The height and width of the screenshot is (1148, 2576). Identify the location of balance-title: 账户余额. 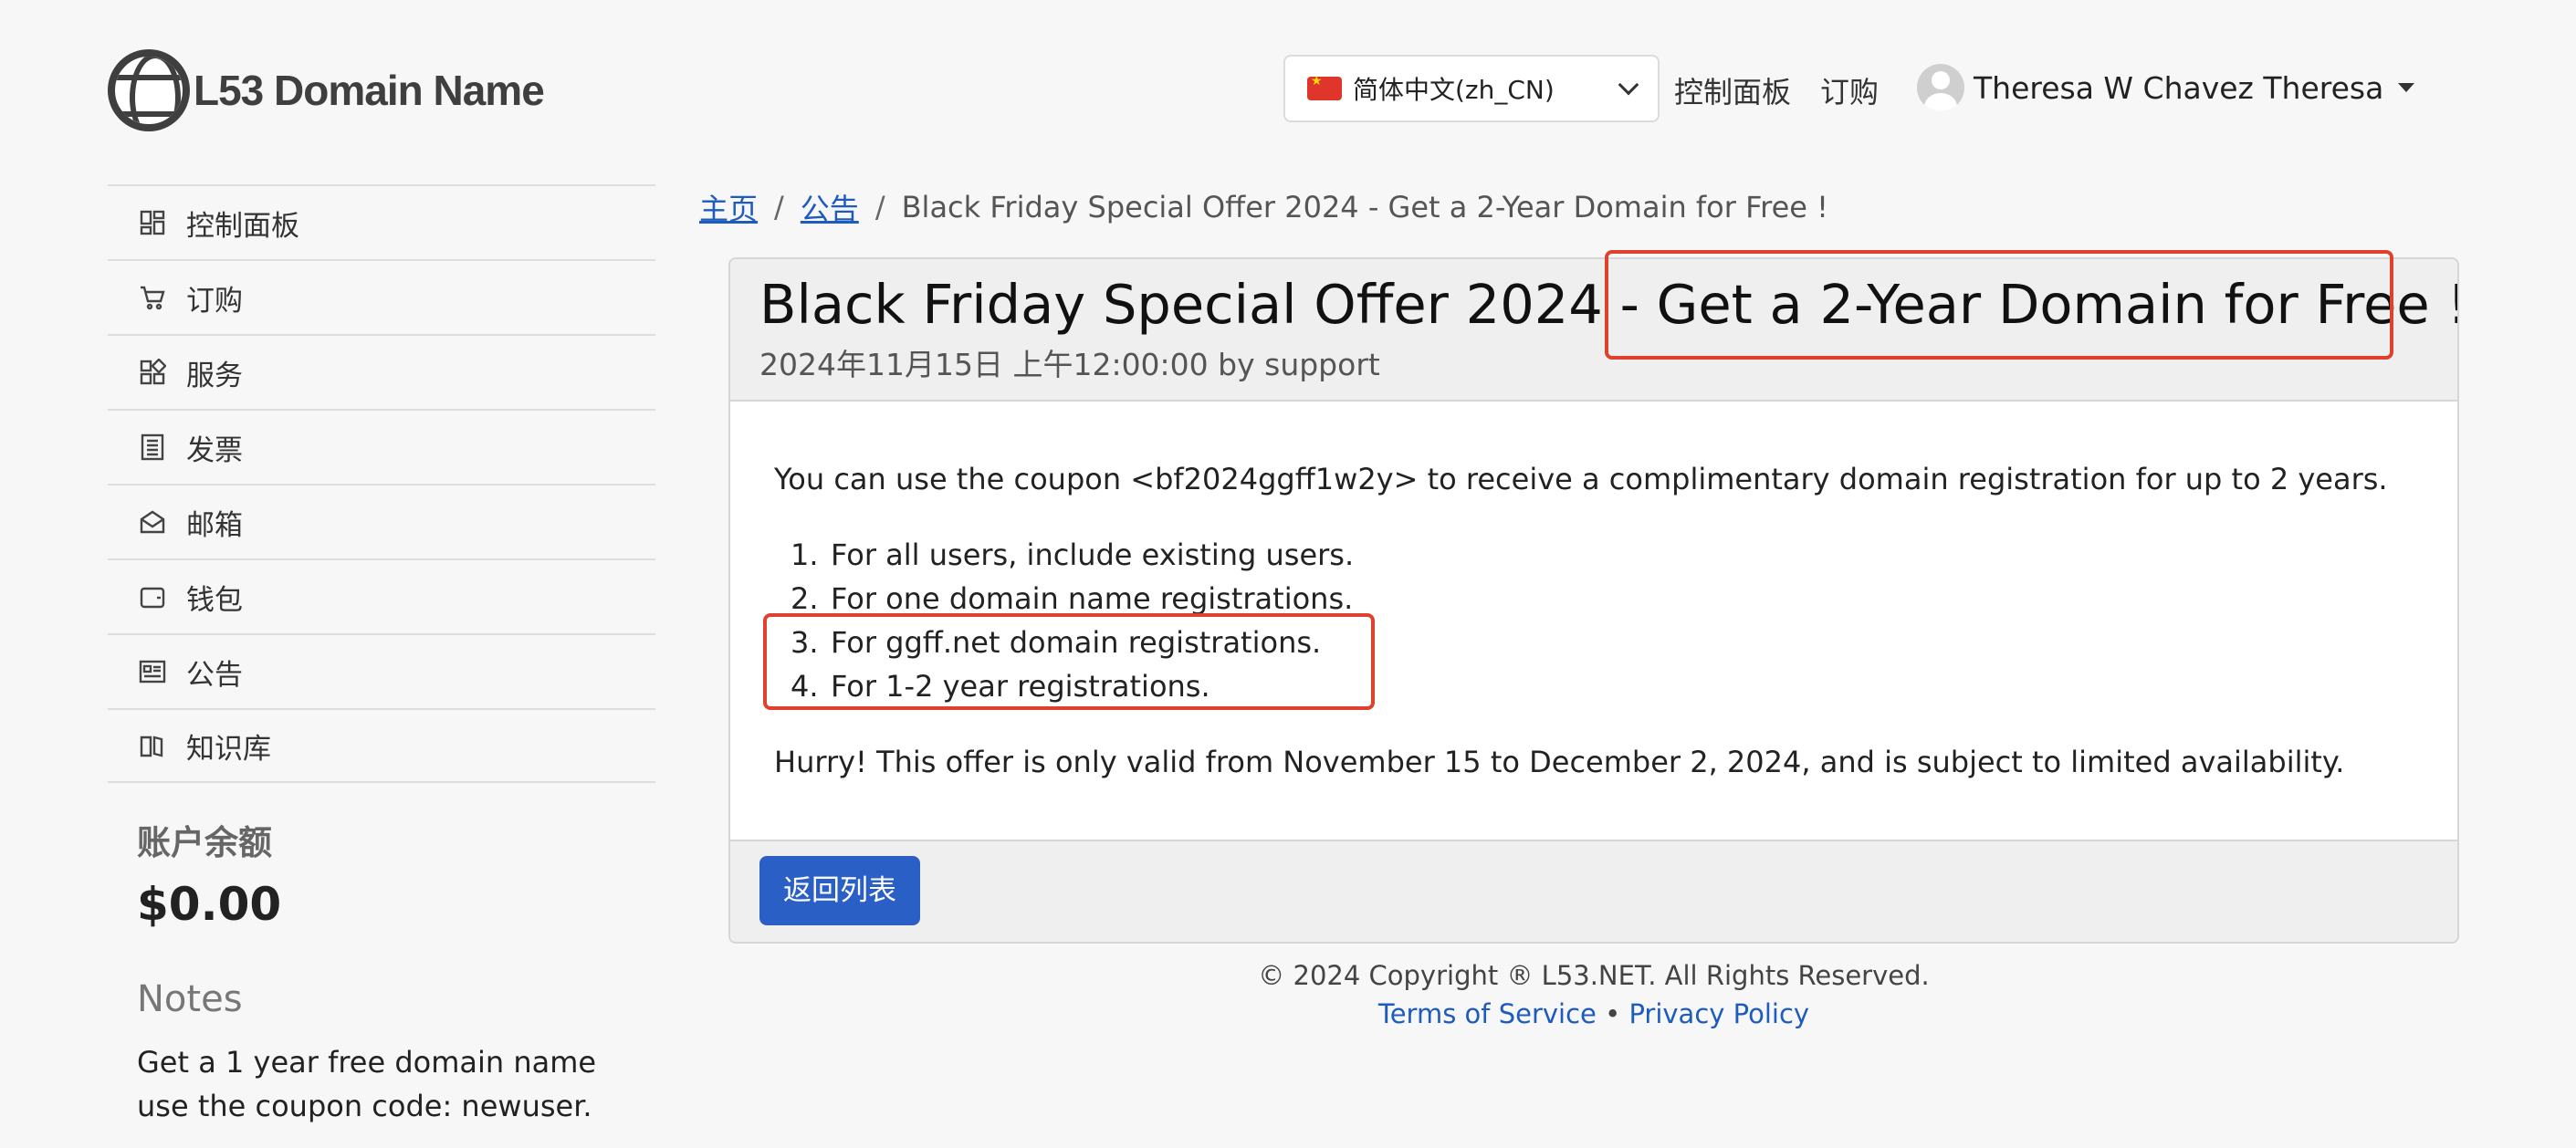
(204, 842).